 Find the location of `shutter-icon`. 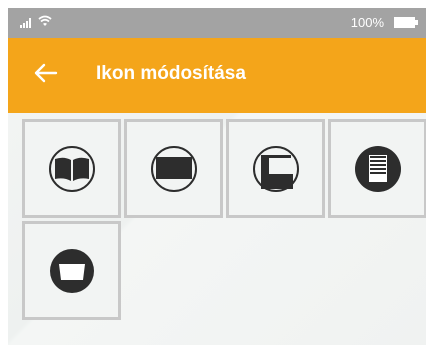

shutter-icon is located at coordinates (377, 168).